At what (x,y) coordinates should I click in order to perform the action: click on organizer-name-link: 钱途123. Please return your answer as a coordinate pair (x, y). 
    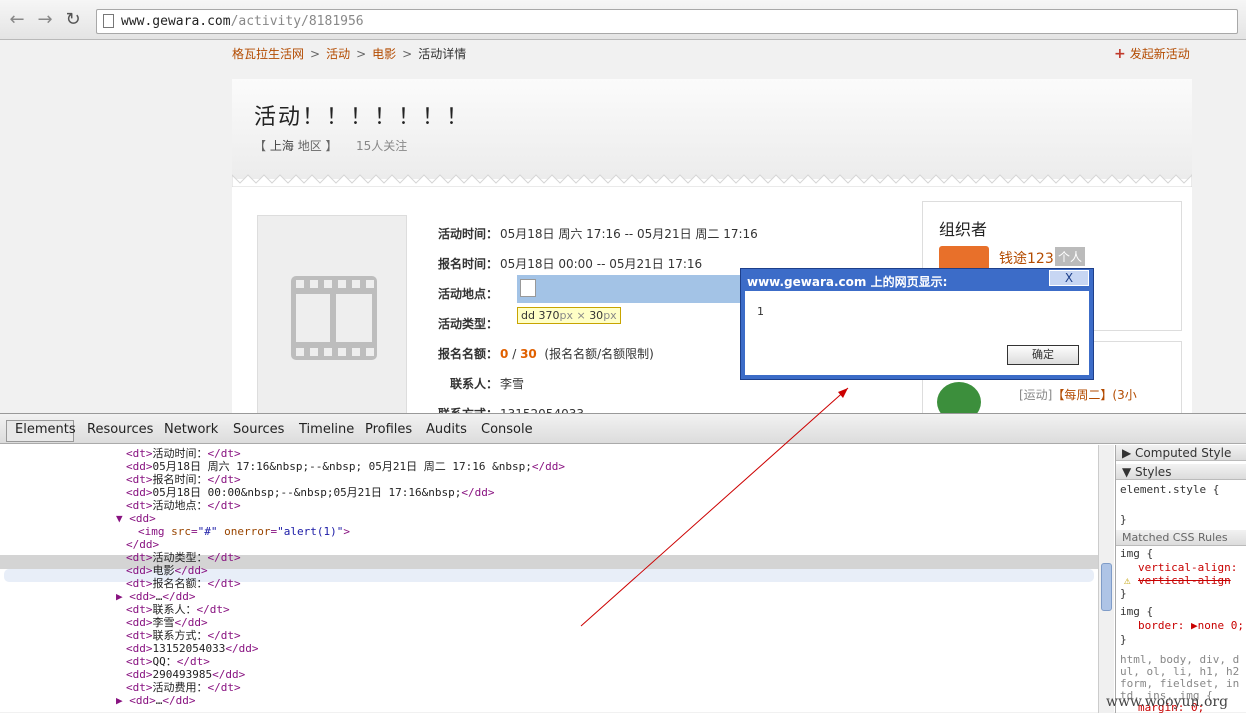
    Looking at the image, I should click on (1026, 258).